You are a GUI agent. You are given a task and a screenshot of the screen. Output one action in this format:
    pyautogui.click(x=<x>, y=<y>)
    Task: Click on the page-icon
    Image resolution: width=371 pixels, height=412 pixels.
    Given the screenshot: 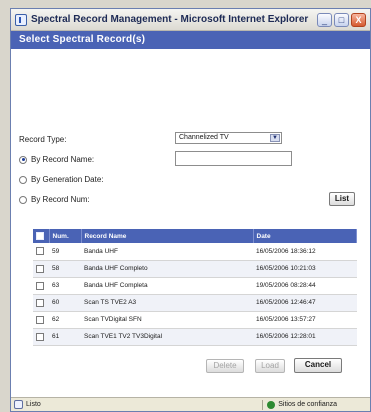 What is the action you would take?
    pyautogui.click(x=18, y=404)
    